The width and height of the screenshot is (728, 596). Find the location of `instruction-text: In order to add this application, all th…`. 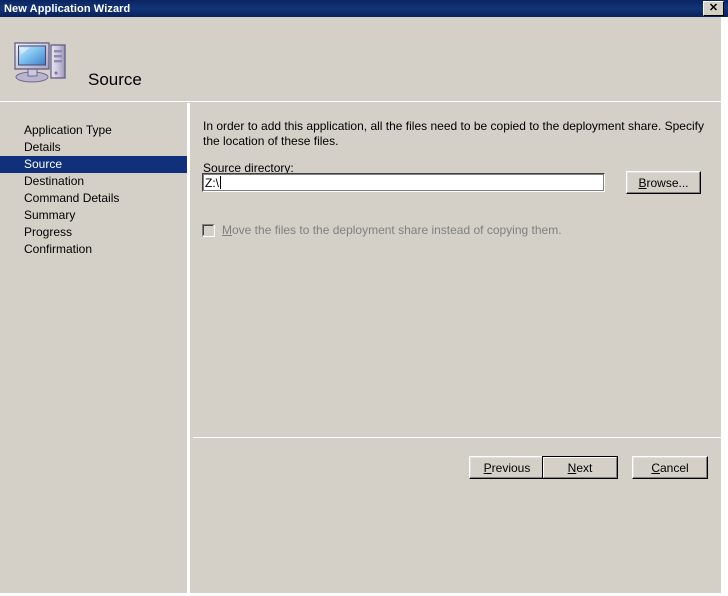

instruction-text: In order to add this application, all th… is located at coordinates (453, 133).